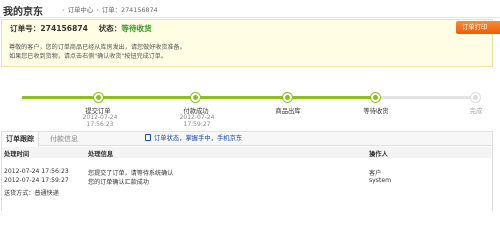 This screenshot has width=500, height=240. What do you see at coordinates (375, 97) in the screenshot?
I see `progress-node-awaiting` at bounding box center [375, 97].